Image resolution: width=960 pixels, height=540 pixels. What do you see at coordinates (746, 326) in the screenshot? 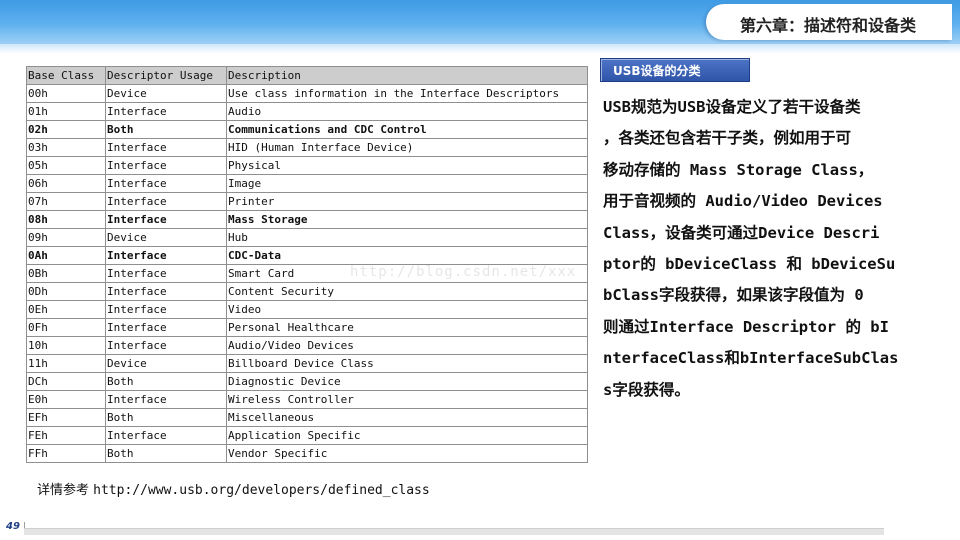
I see `body-text-line: 则通过Interface Descriptor 的 bI` at bounding box center [746, 326].